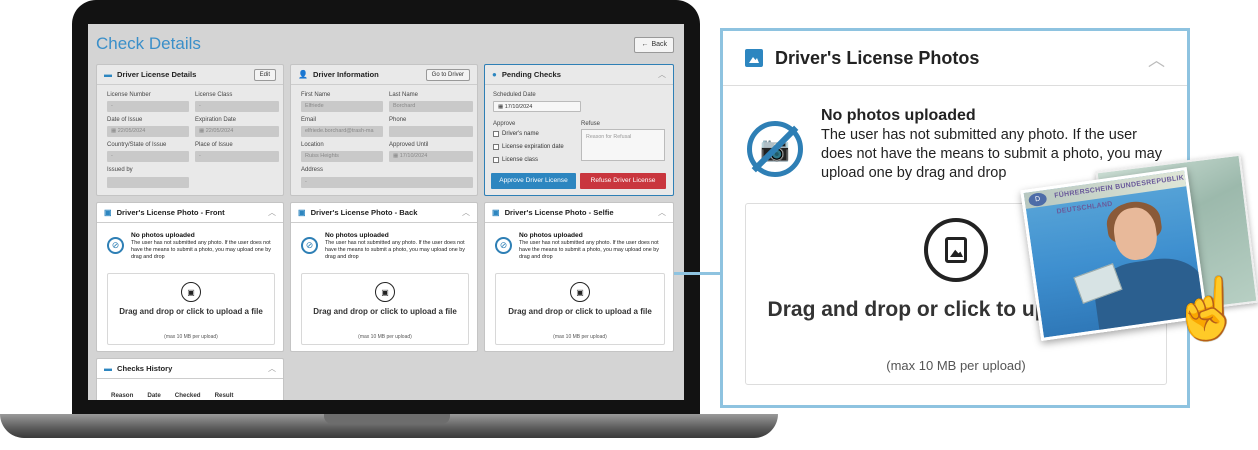 The image size is (1258, 450). I want to click on back-button: ← Back, so click(654, 45).